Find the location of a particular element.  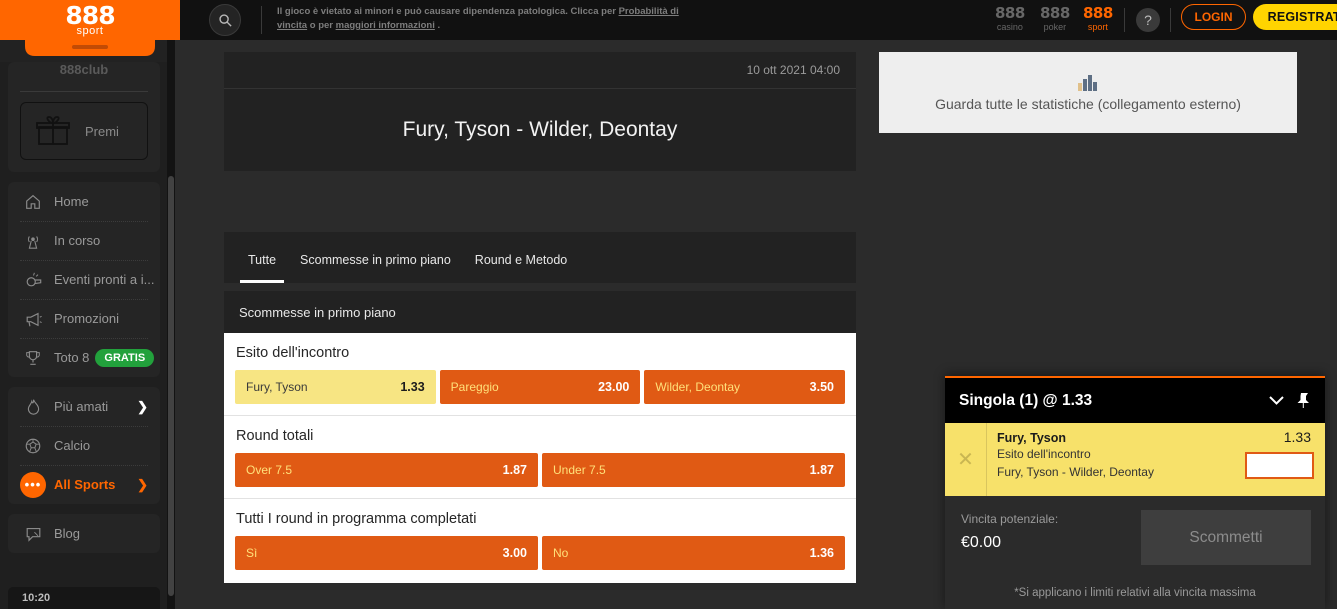

sidebar-label: Calcio is located at coordinates (72, 445).